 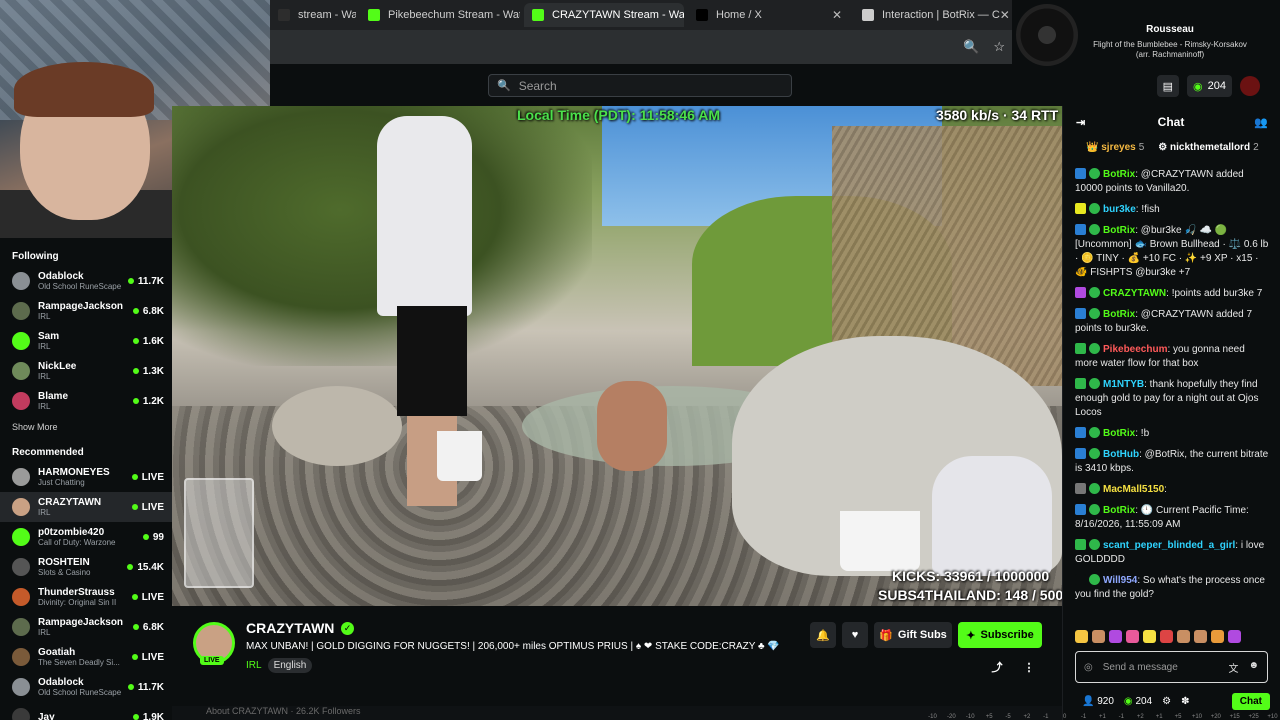 I want to click on user-avatar, so click(x=1250, y=86).